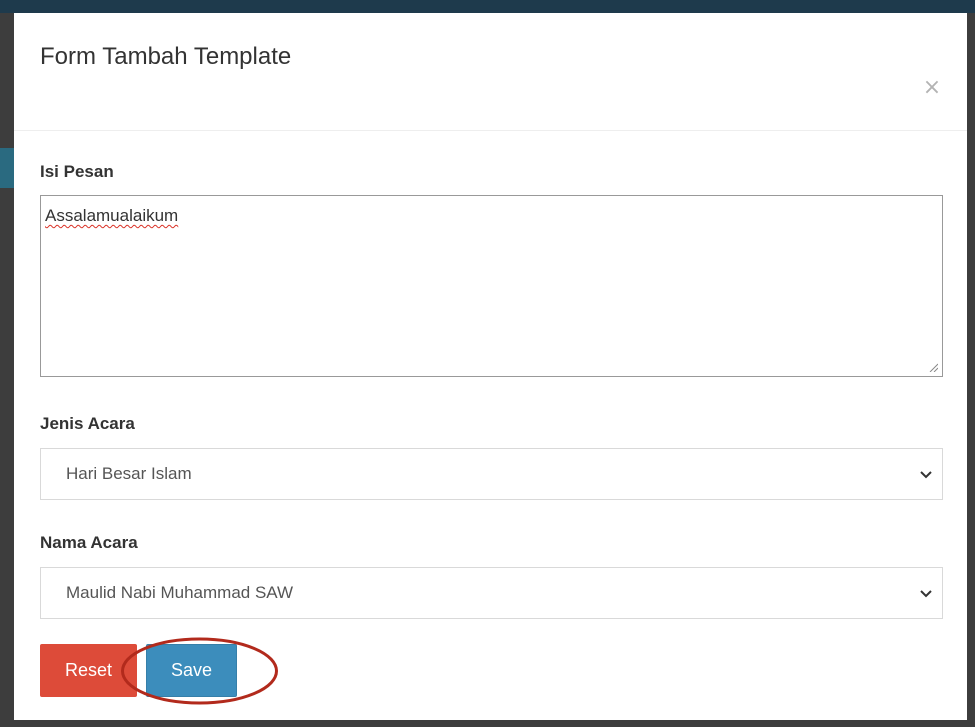 This screenshot has height=727, width=975. I want to click on nama-acara-select: Maulid Nabi Muhammad SAW, so click(491, 593).